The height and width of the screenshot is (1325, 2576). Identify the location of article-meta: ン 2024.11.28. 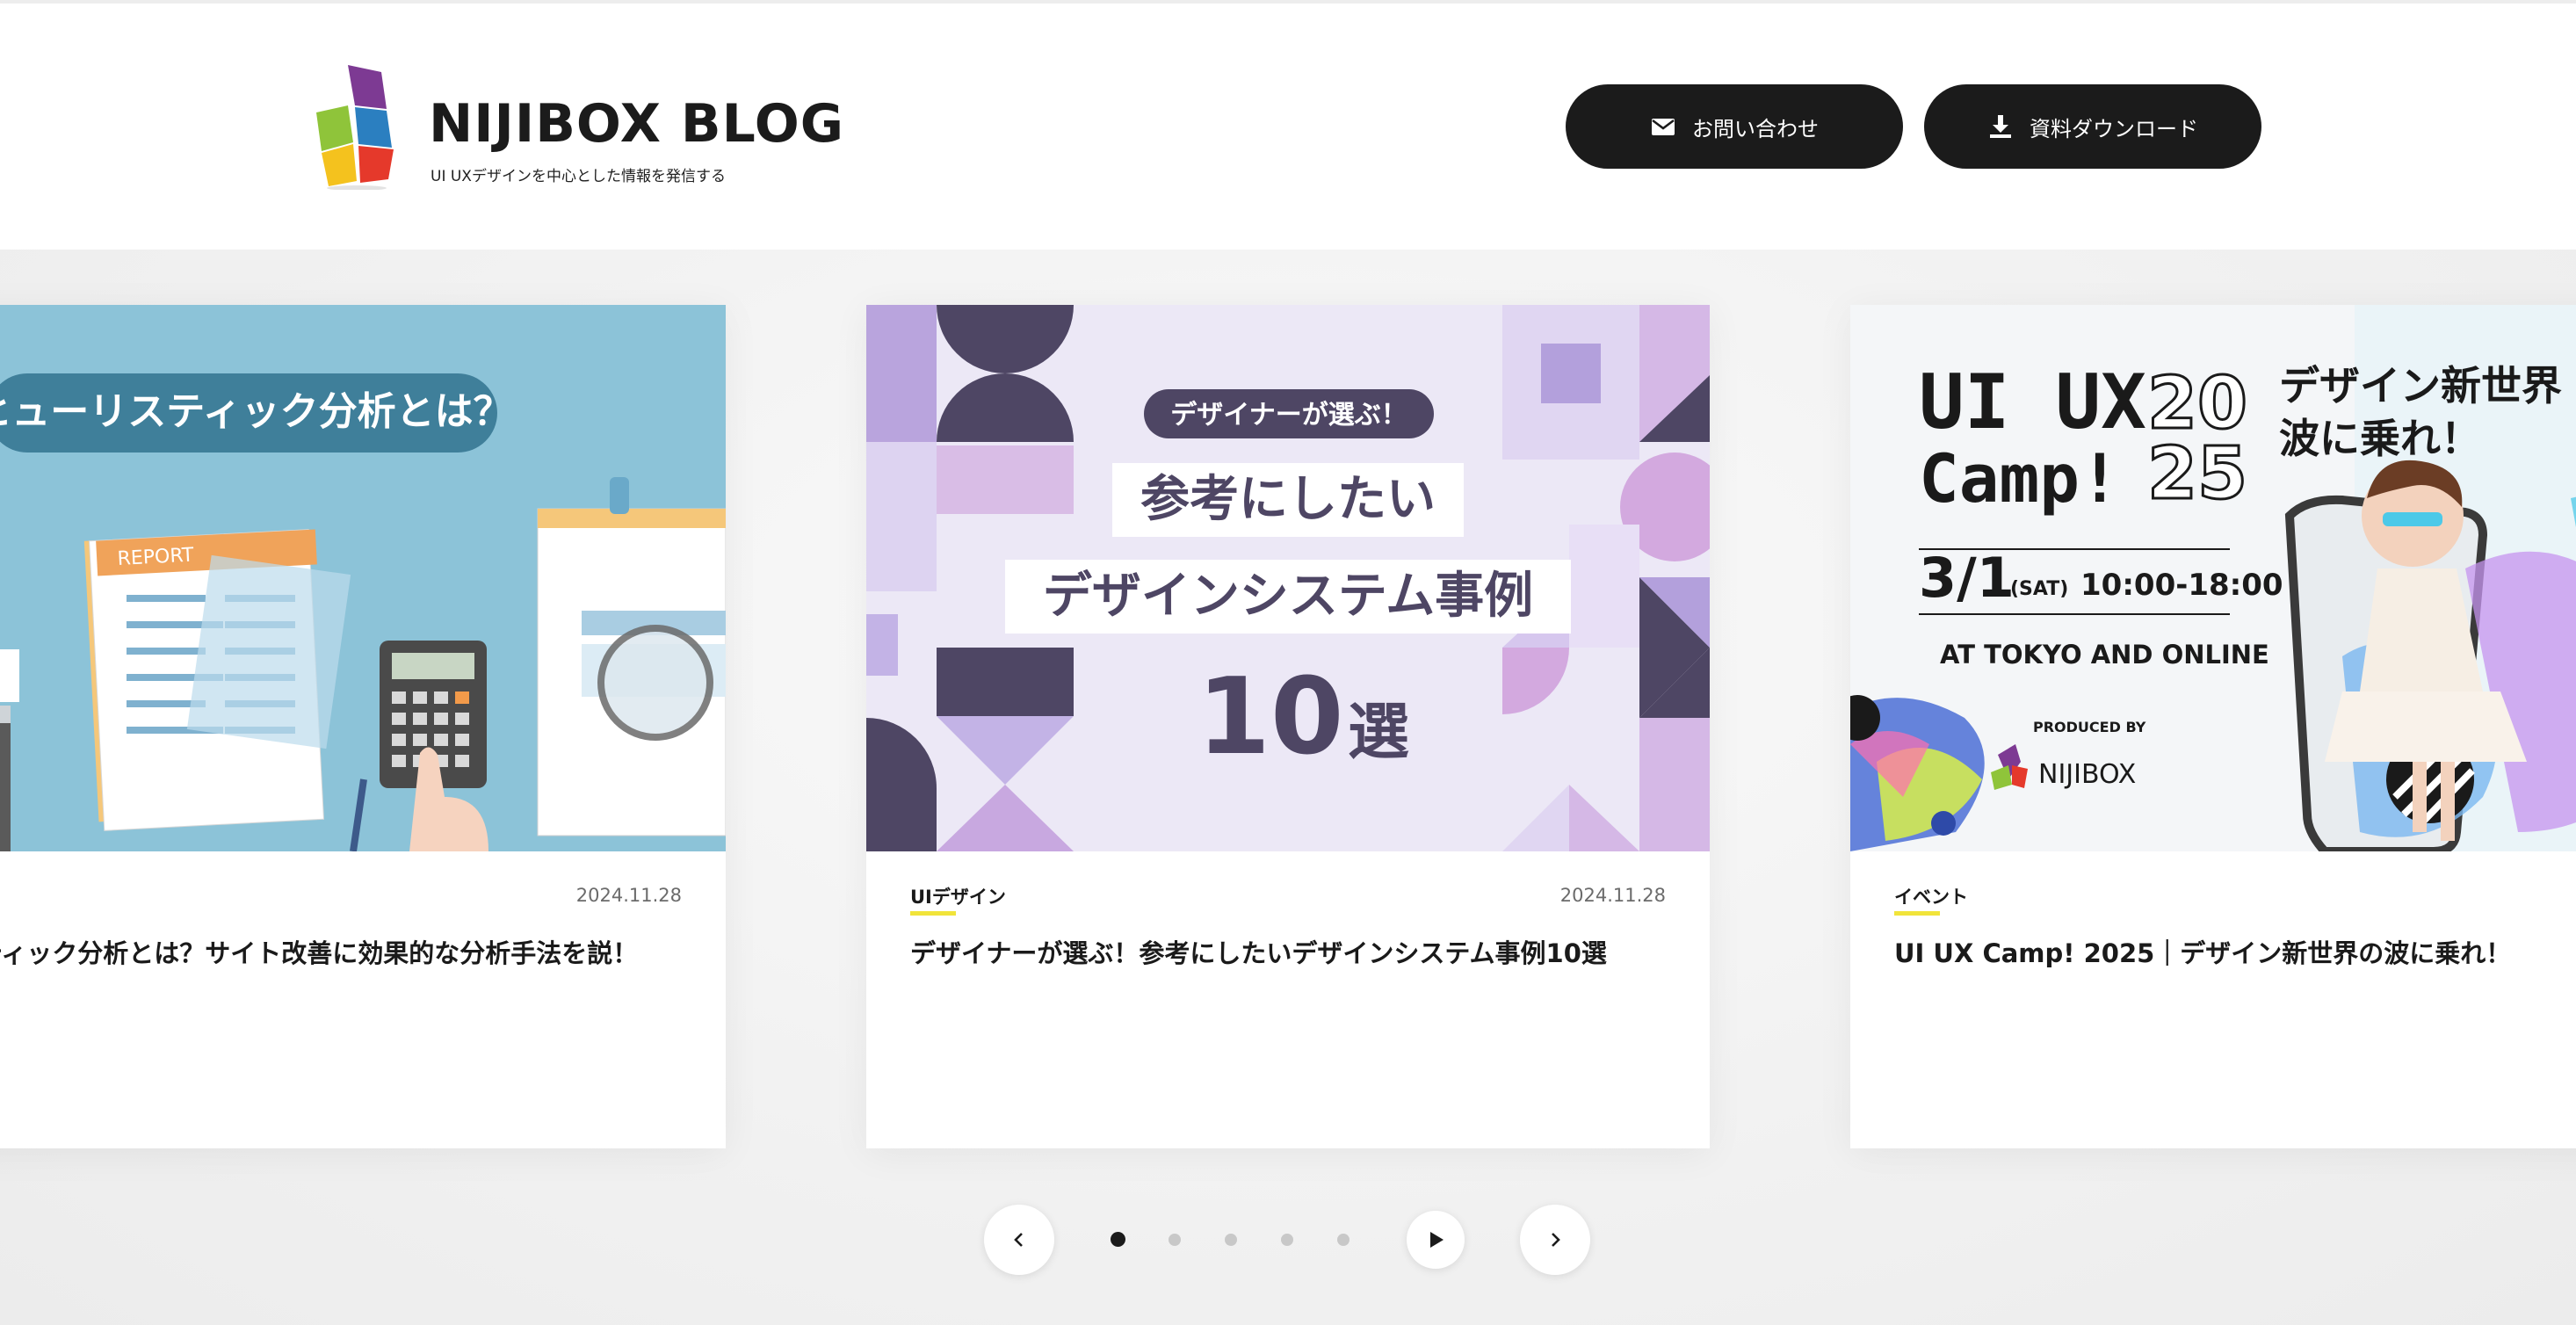
(341, 901).